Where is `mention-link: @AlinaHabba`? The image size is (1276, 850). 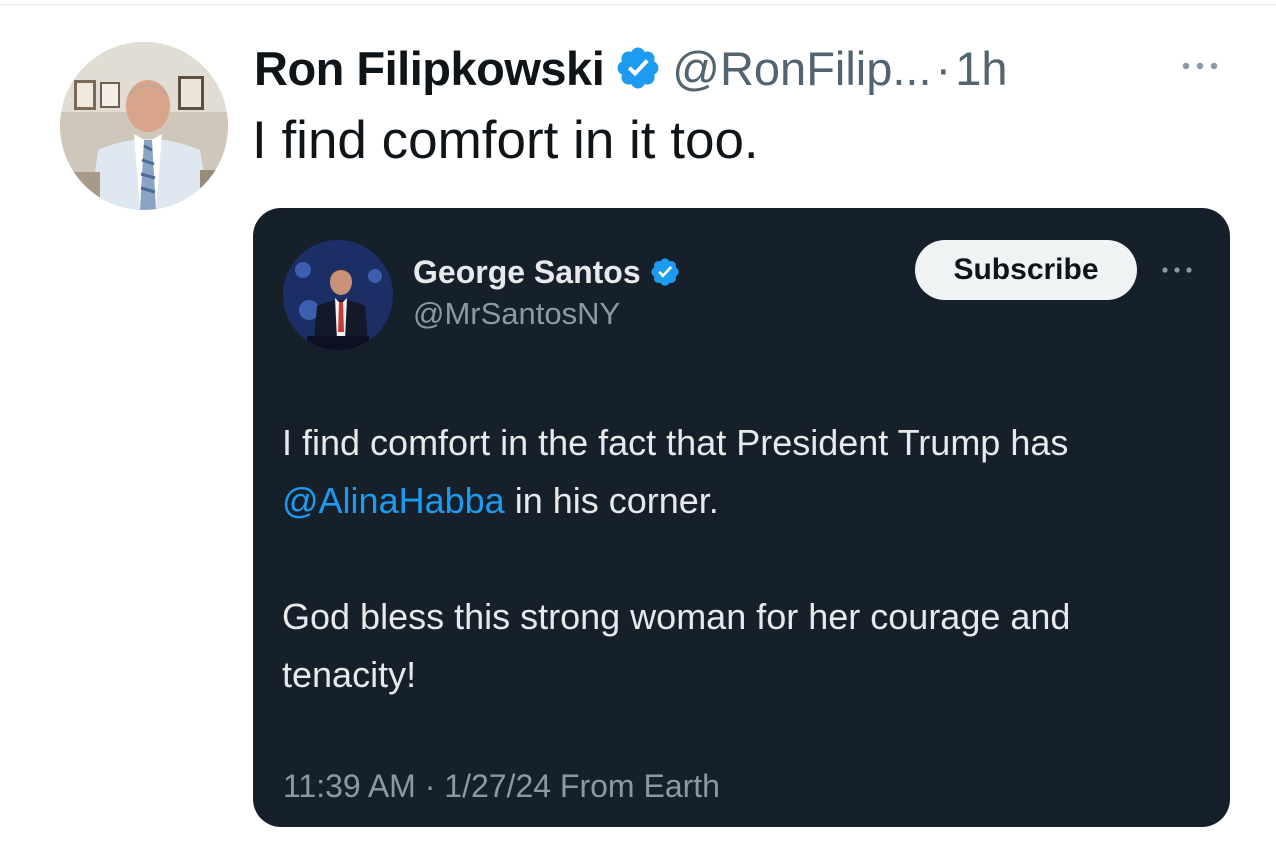
mention-link: @AlinaHabba is located at coordinates (393, 500).